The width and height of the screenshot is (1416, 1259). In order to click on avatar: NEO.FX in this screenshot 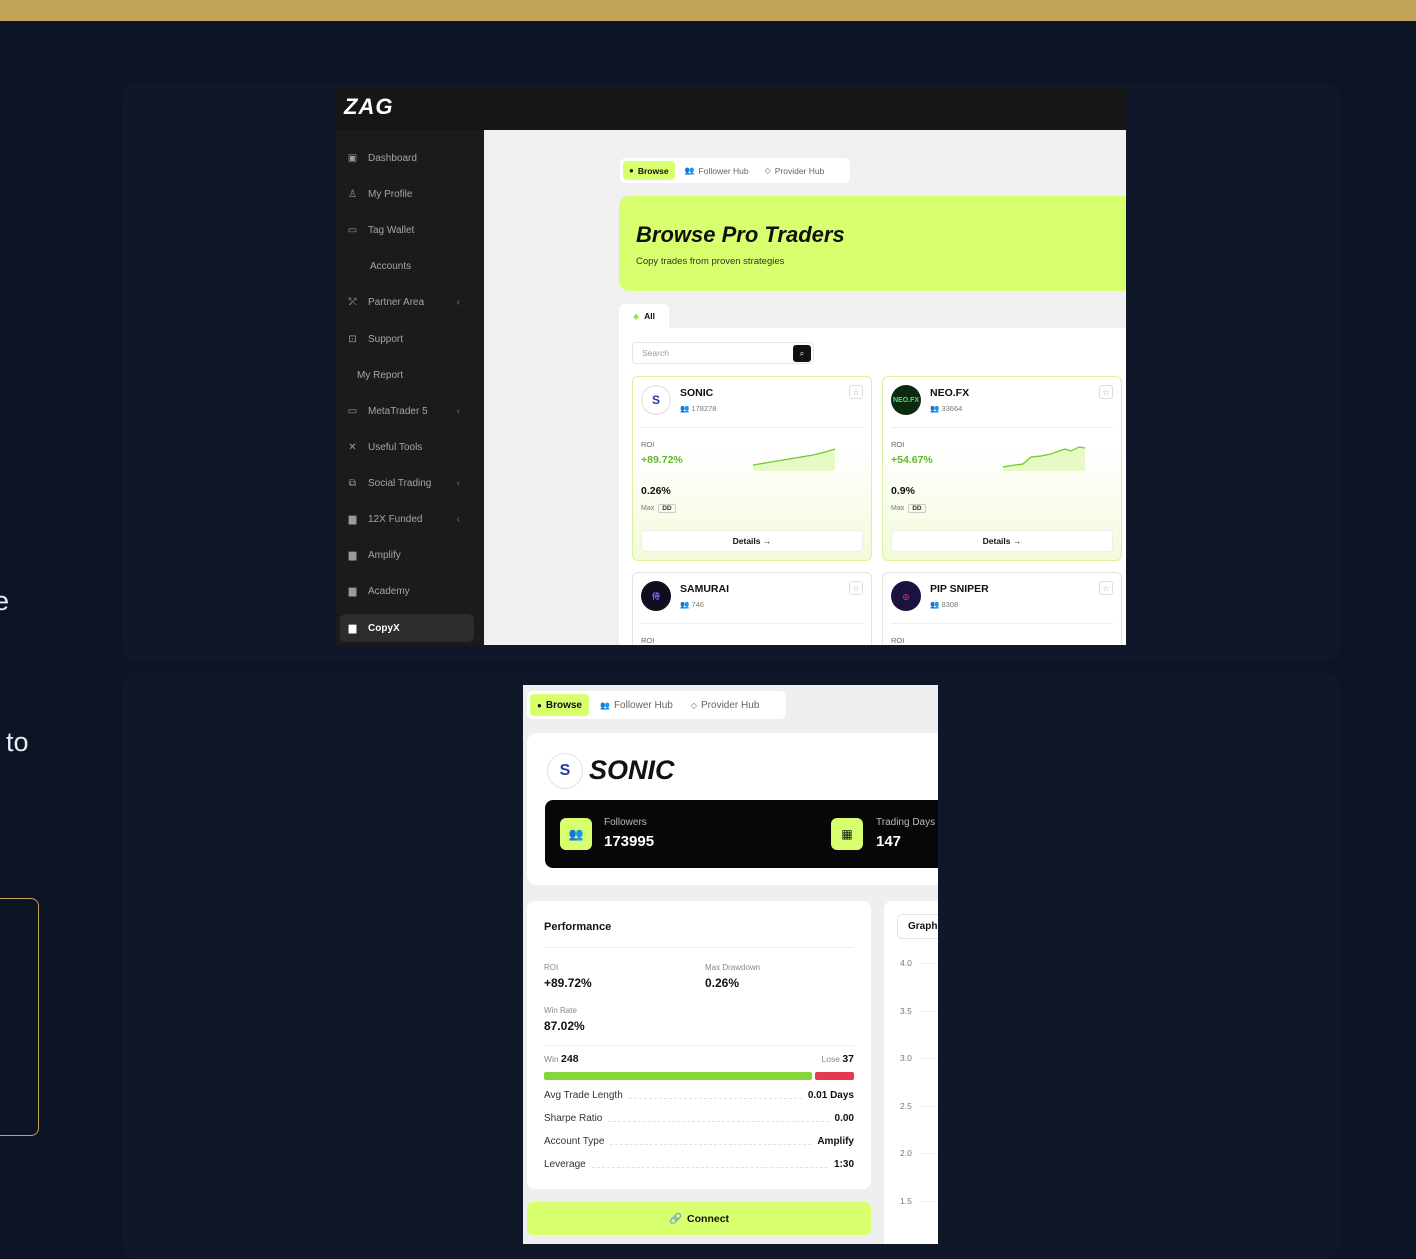, I will do `click(906, 400)`.